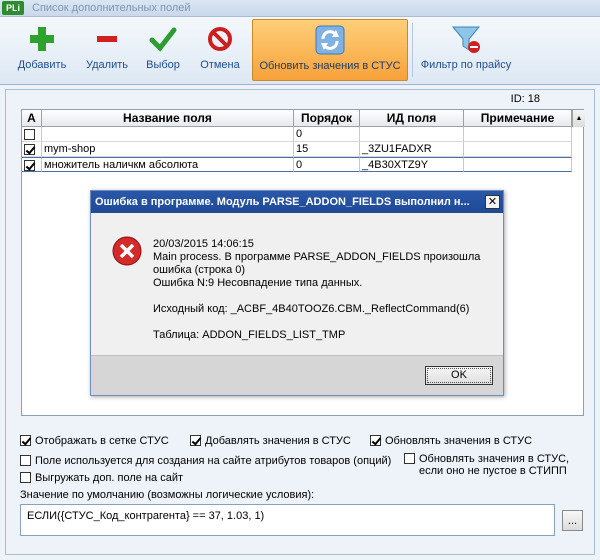 This screenshot has height=560, width=600. I want to click on add-button-label: Добавить, so click(42, 65).